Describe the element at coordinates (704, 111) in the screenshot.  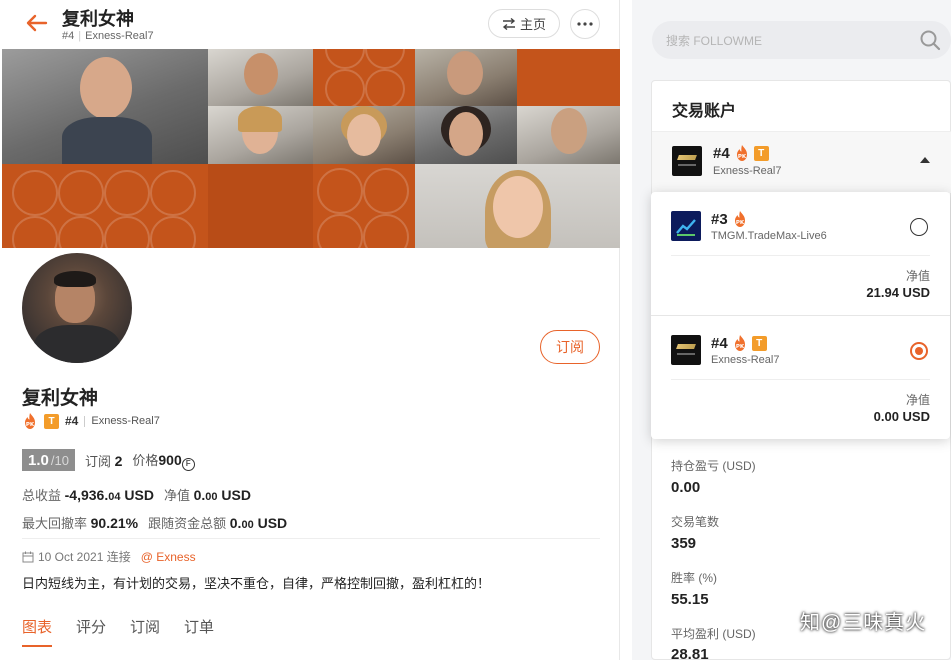
I see `trading-accounts-title: 交易账户` at that location.